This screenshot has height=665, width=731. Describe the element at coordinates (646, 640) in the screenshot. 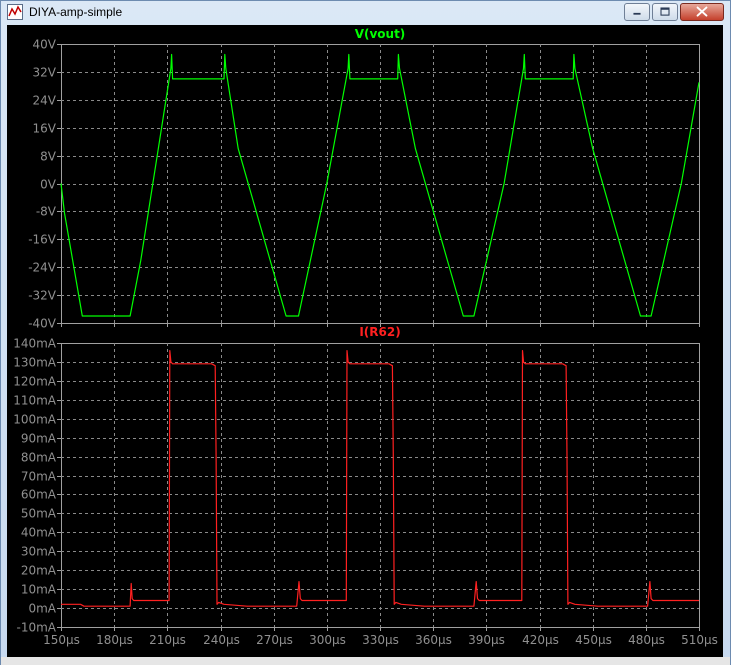

I see `x-tick-label: 480µs` at that location.